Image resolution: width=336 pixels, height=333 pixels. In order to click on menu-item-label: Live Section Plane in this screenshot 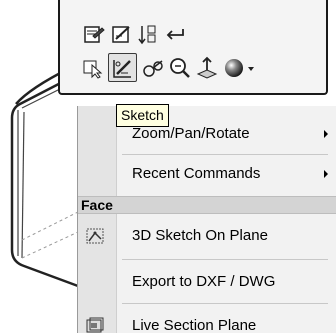, I will do `click(194, 325)`.